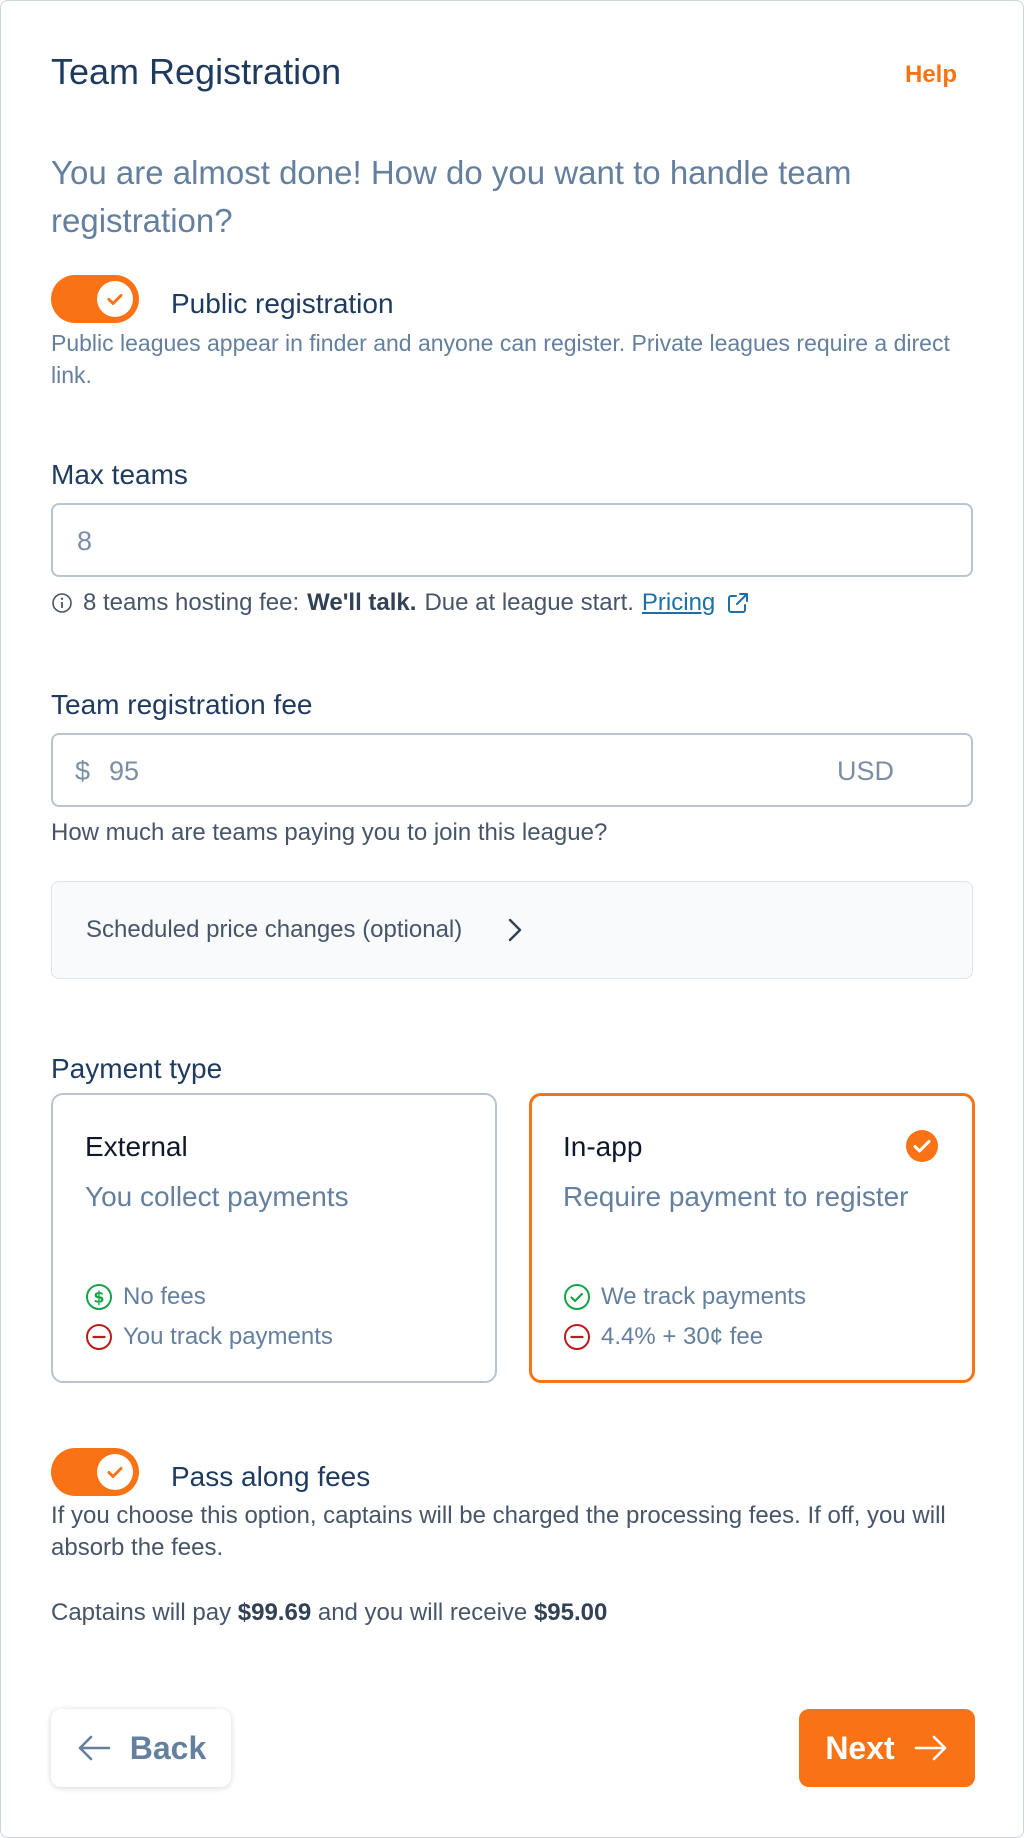 The height and width of the screenshot is (1838, 1024). What do you see at coordinates (196, 71) in the screenshot?
I see `page-title: Team Registration` at bounding box center [196, 71].